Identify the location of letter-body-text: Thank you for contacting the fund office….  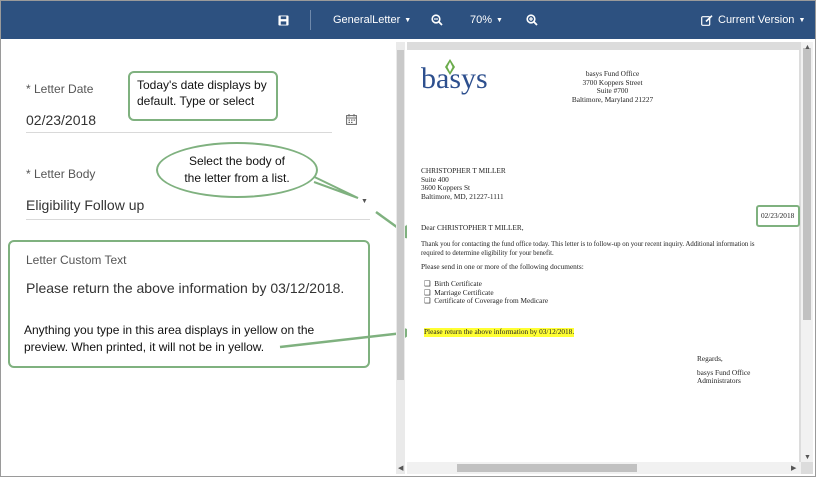
(588, 249).